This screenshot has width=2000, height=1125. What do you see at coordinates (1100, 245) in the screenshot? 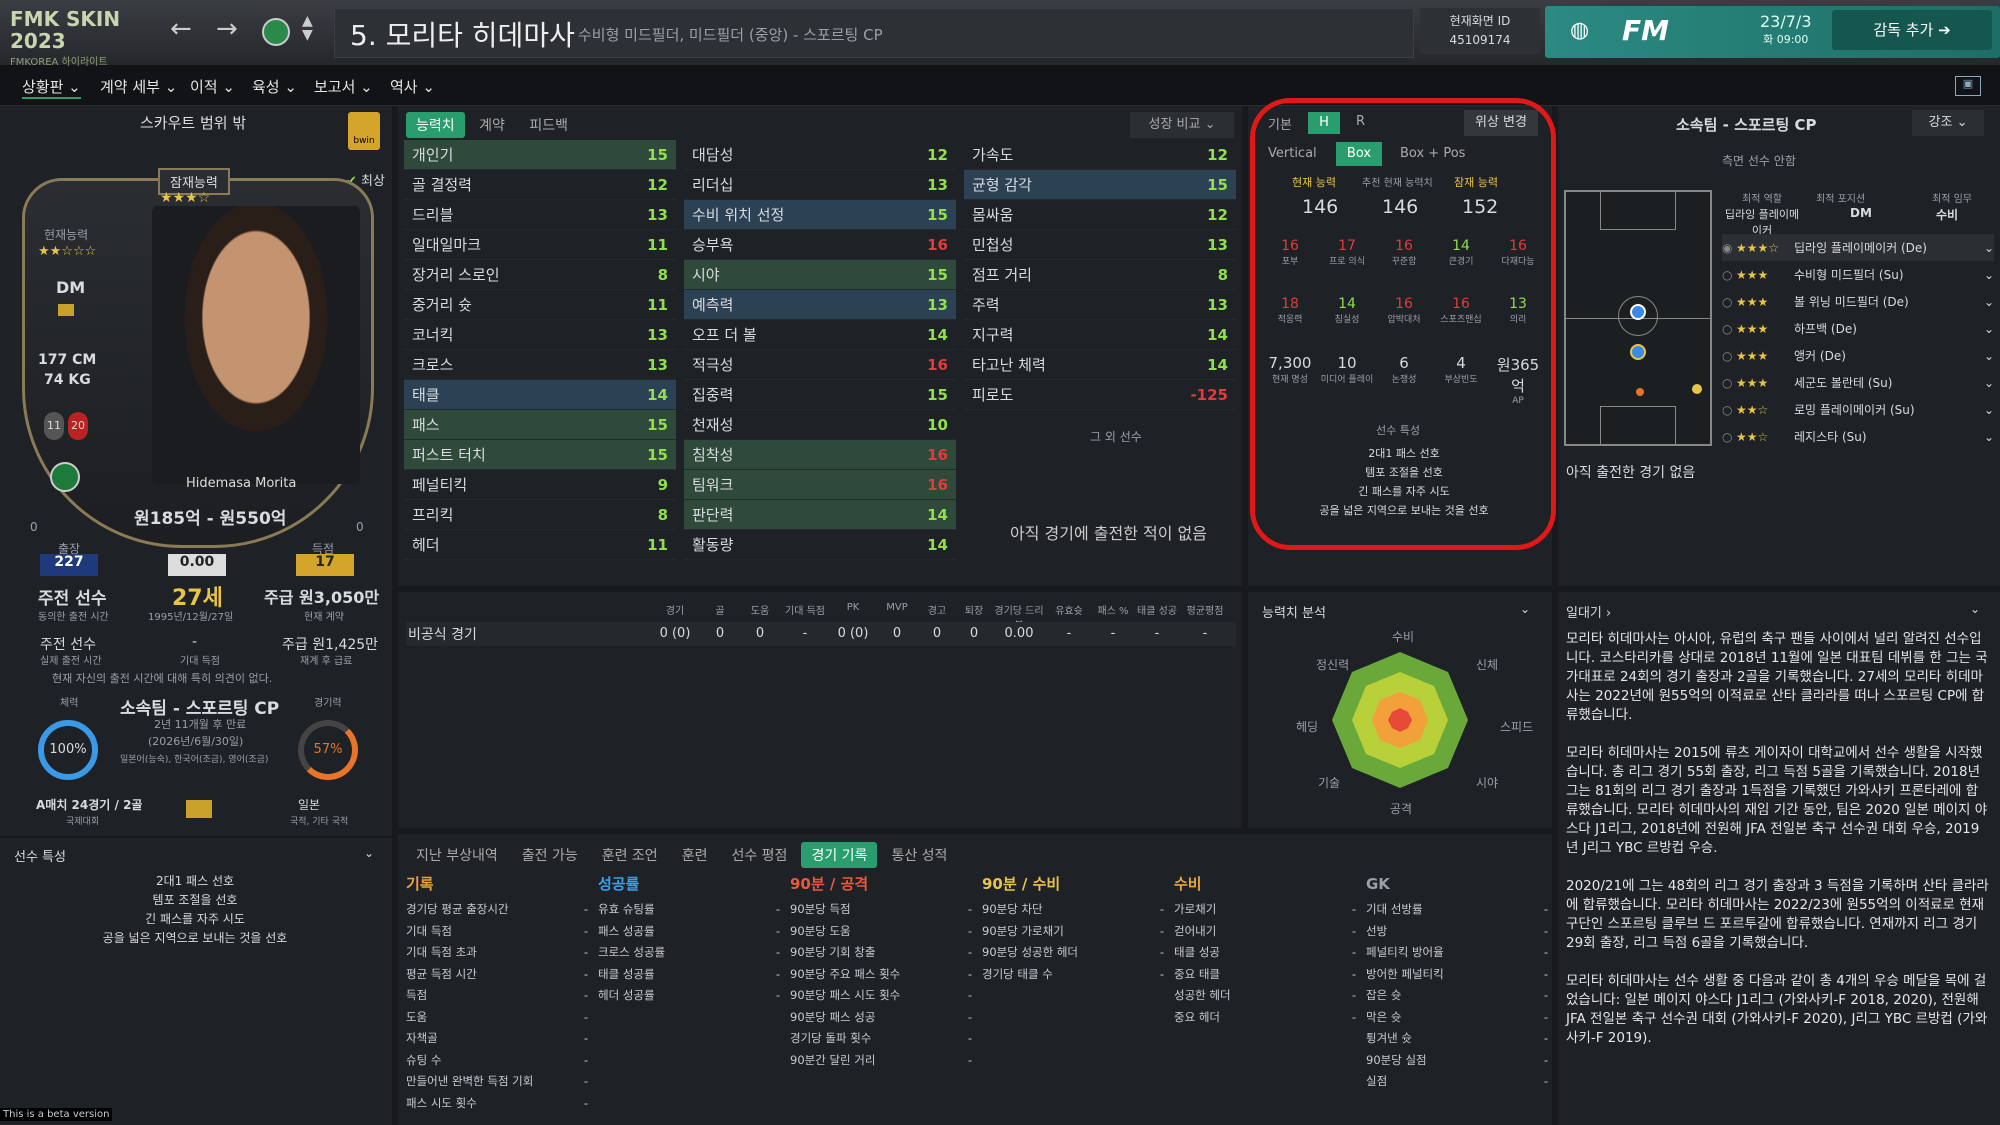
I see `attribute-row: 민첩성 13` at bounding box center [1100, 245].